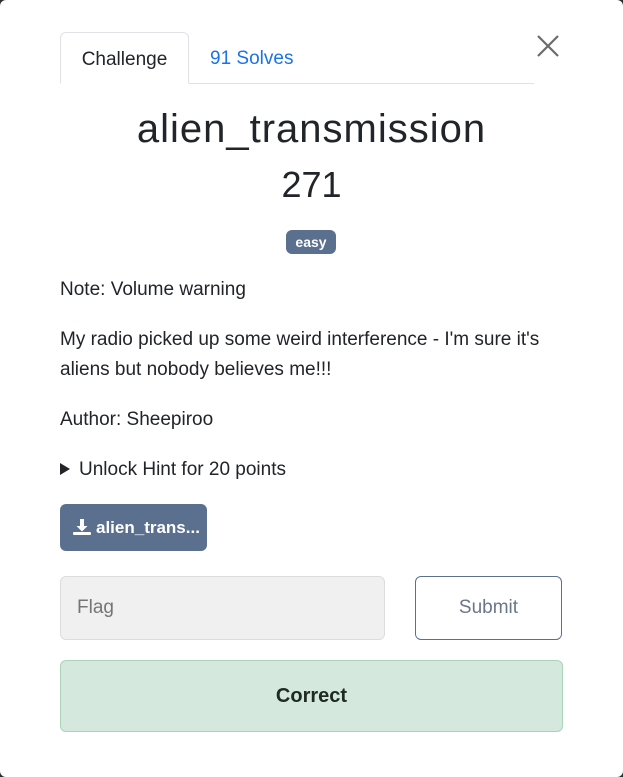 The width and height of the screenshot is (623, 777). Describe the element at coordinates (311, 184) in the screenshot. I see `challenge-points: 271` at that location.